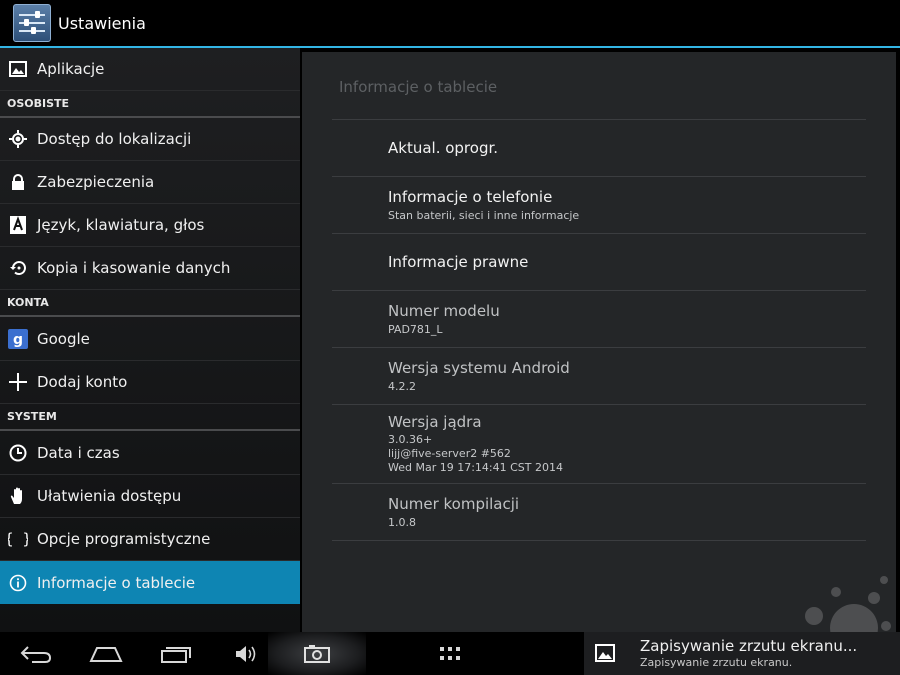 The height and width of the screenshot is (675, 900). I want to click on screenshot-icon, so click(317, 653).